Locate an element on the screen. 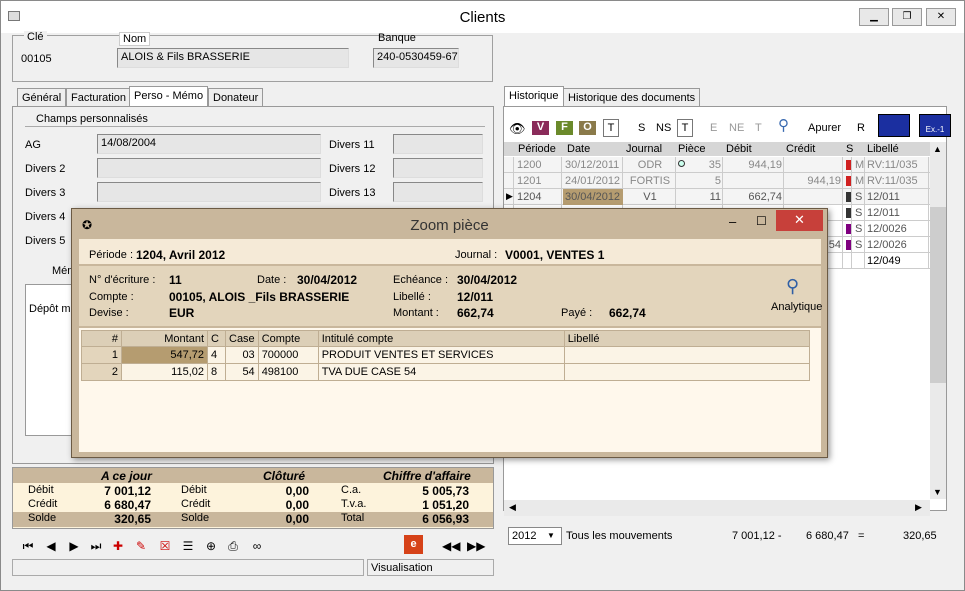 This screenshot has width=965, height=591. tab-donateur: Donateur is located at coordinates (236, 97).